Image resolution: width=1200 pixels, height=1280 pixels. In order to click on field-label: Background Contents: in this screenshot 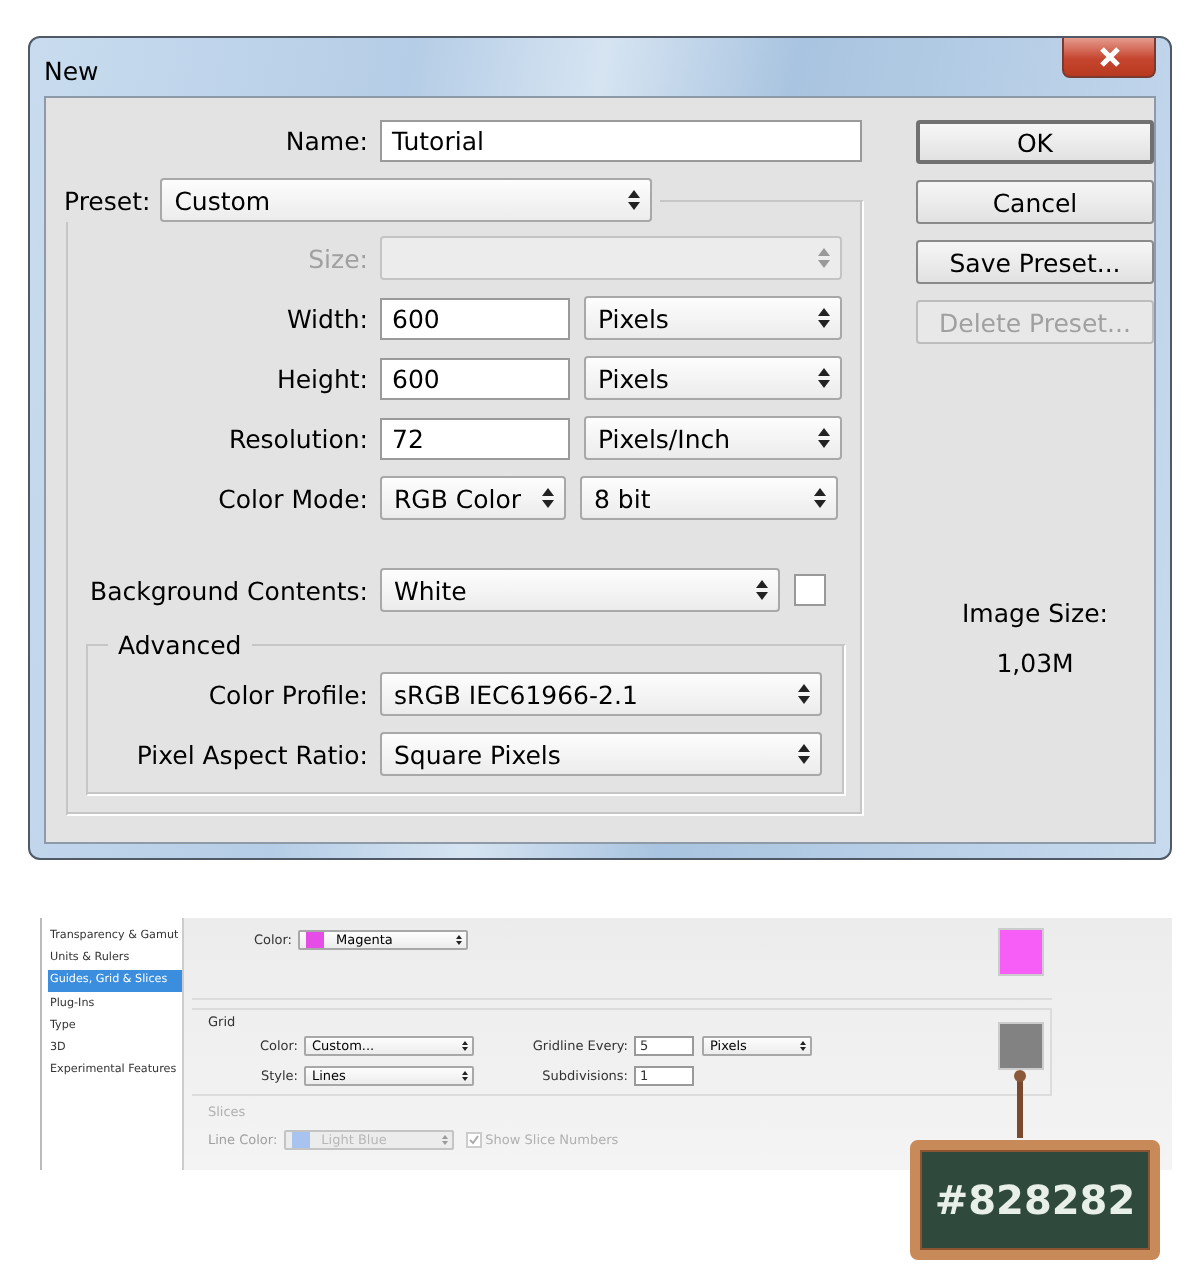, I will do `click(228, 590)`.